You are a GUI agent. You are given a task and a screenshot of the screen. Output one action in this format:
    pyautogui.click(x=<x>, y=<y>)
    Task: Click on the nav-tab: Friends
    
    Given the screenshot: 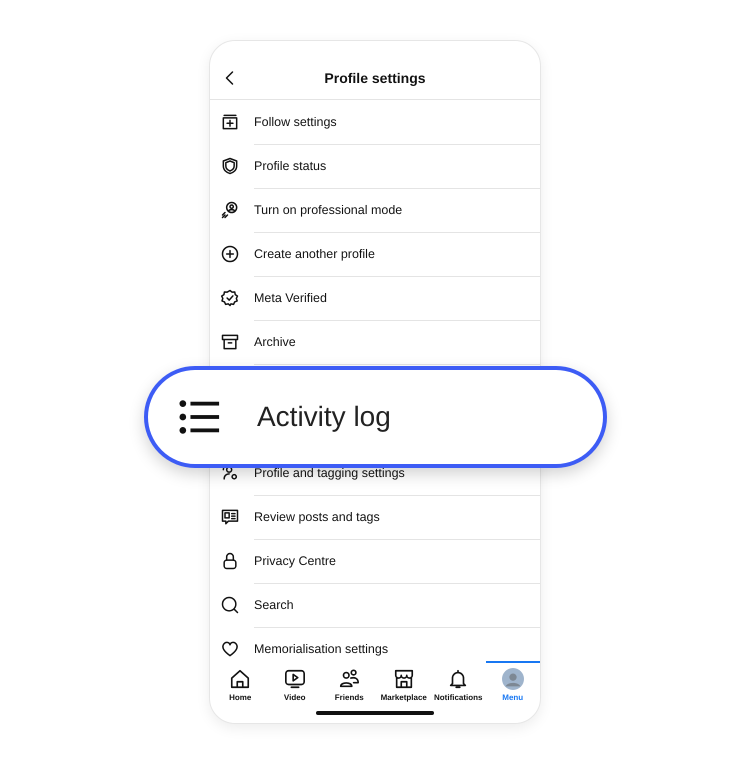 What is the action you would take?
    pyautogui.click(x=349, y=682)
    